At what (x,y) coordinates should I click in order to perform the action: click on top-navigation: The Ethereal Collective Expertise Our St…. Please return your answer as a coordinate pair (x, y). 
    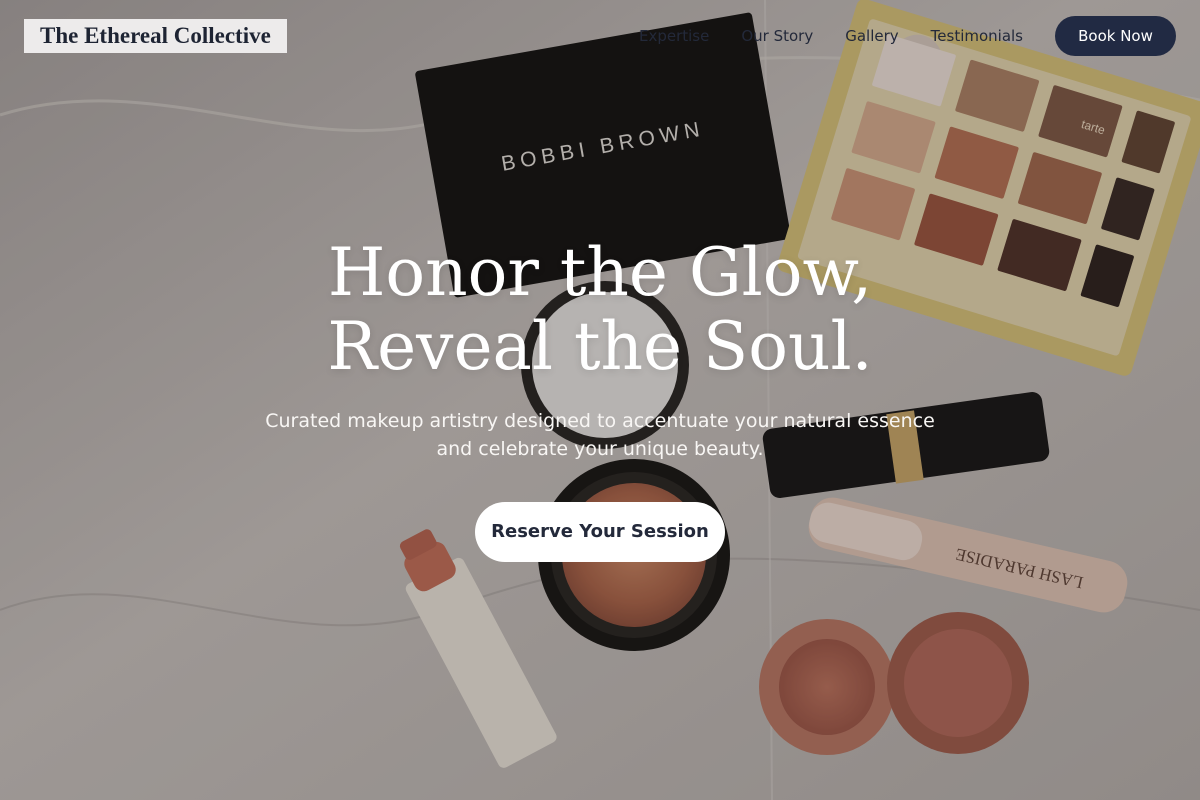
    Looking at the image, I should click on (600, 36).